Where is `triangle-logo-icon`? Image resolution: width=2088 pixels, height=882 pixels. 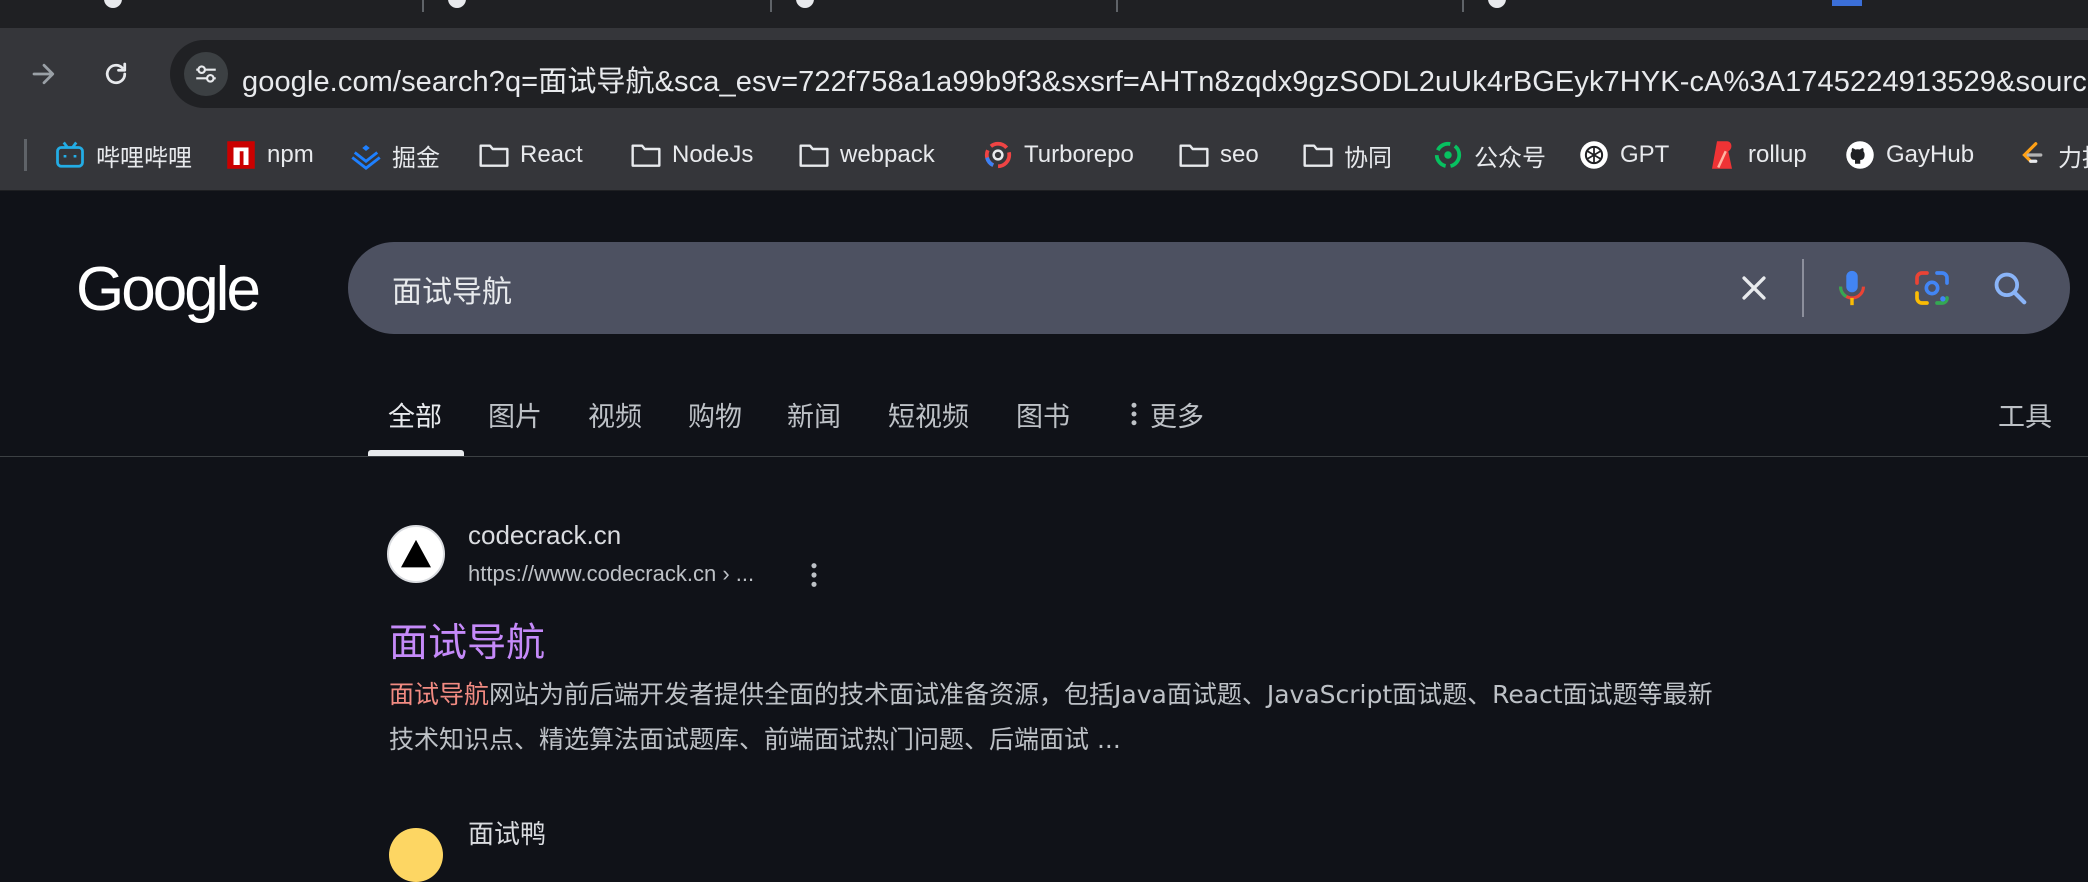
triangle-logo-icon is located at coordinates (416, 554).